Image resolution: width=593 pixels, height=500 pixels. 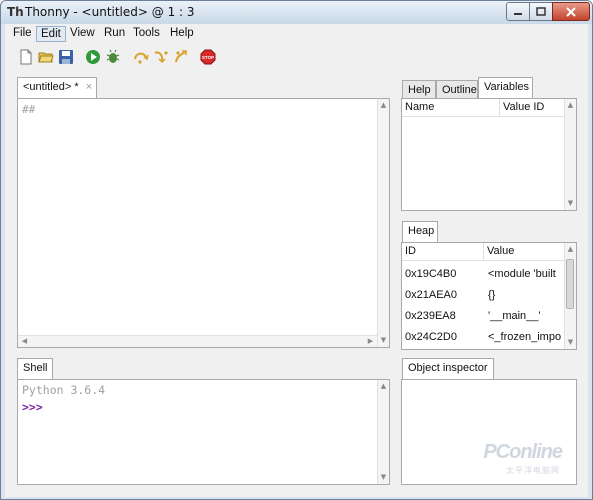 I want to click on step-into-button, so click(x=161, y=57).